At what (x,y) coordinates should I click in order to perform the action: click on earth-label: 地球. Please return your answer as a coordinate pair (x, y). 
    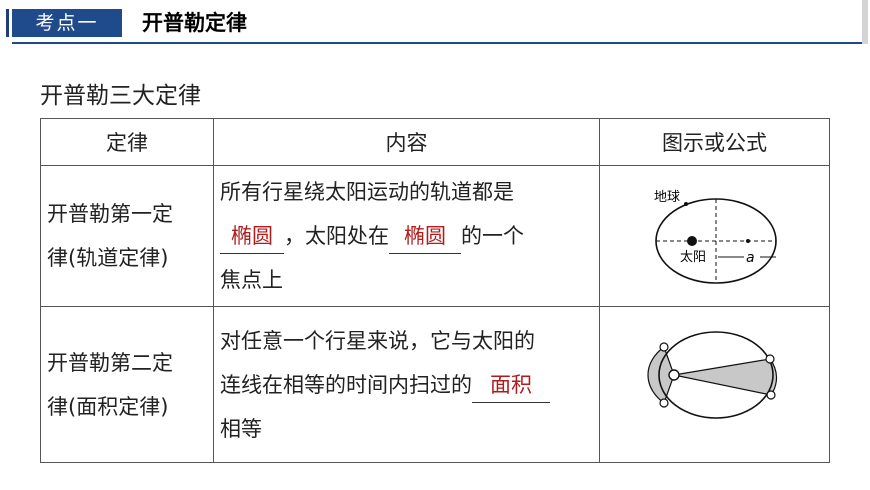
    Looking at the image, I should click on (667, 197).